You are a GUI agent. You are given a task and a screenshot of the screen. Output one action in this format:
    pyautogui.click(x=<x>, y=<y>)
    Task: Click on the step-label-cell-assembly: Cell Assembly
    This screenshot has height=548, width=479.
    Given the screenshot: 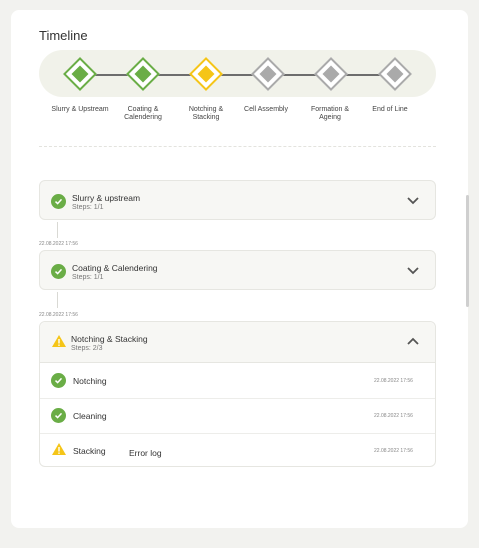 What is the action you would take?
    pyautogui.click(x=266, y=109)
    